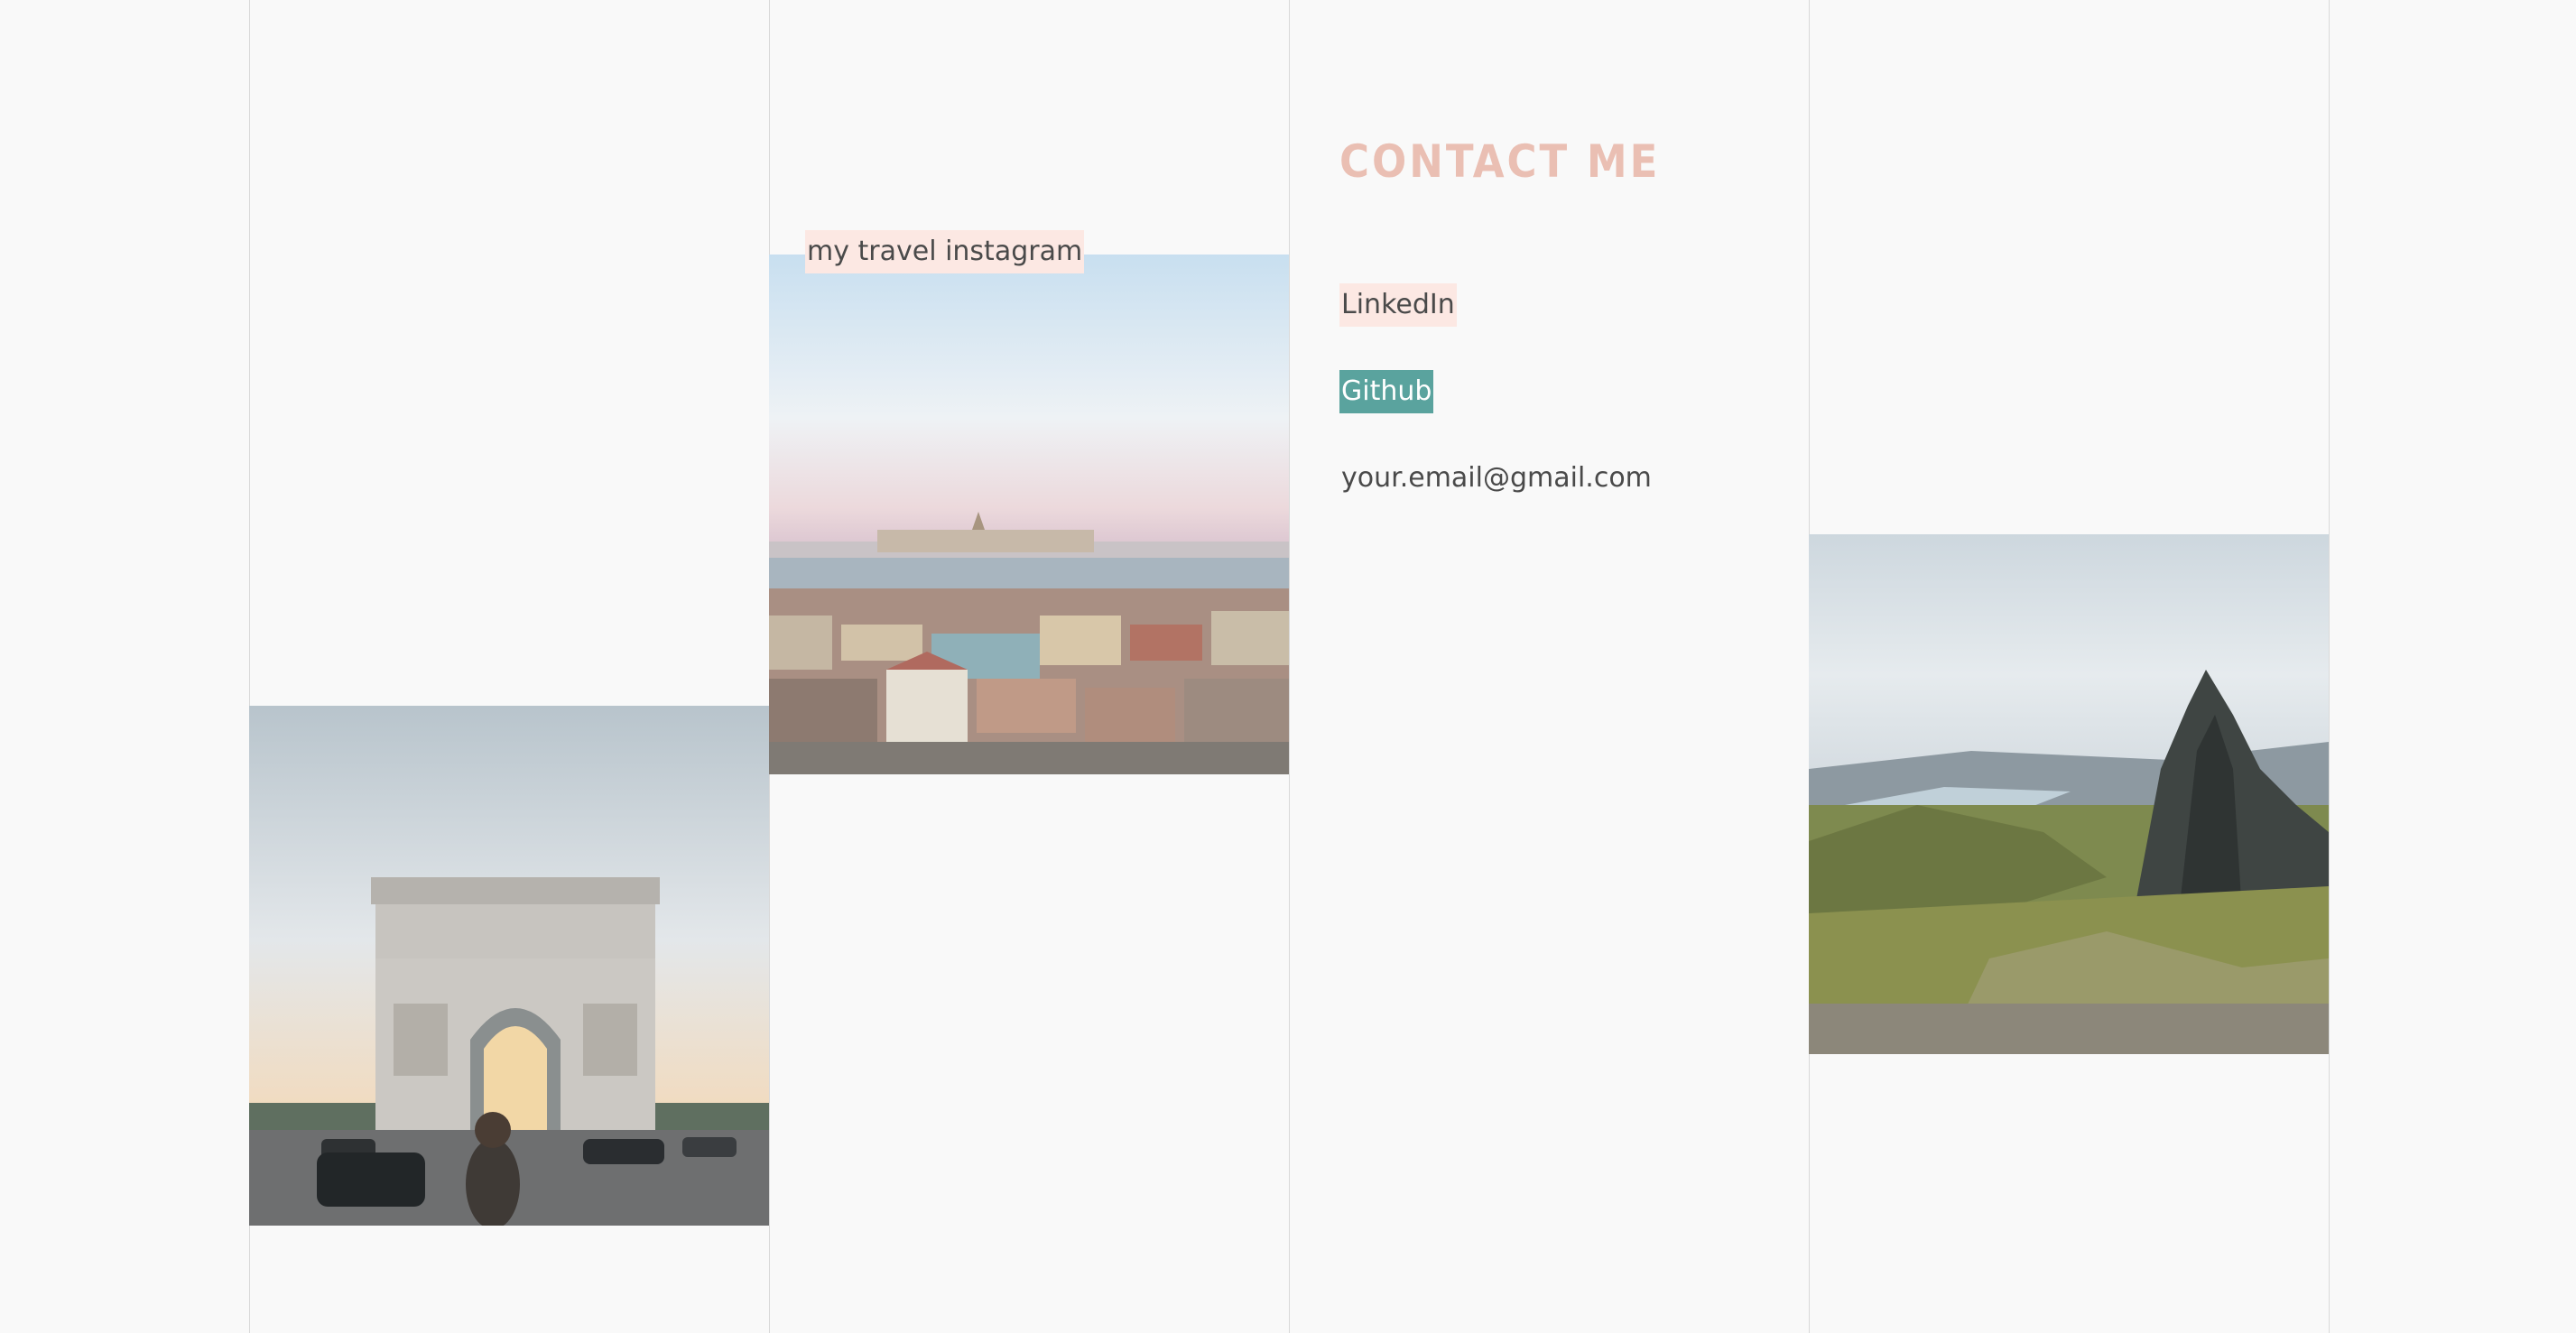 The height and width of the screenshot is (1333, 2576). What do you see at coordinates (1398, 305) in the screenshot?
I see `linkedin-link: LinkedIn` at bounding box center [1398, 305].